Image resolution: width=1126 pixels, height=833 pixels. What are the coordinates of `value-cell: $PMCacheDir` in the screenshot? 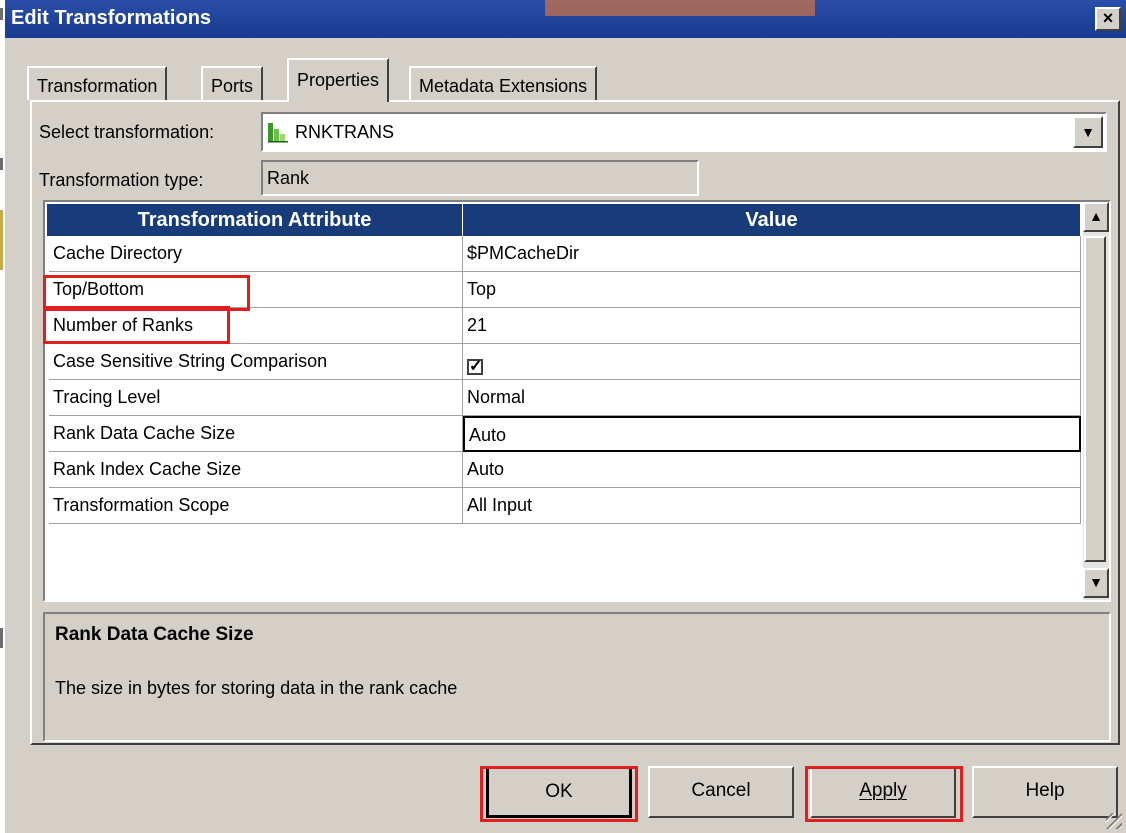 It's located at (772, 254).